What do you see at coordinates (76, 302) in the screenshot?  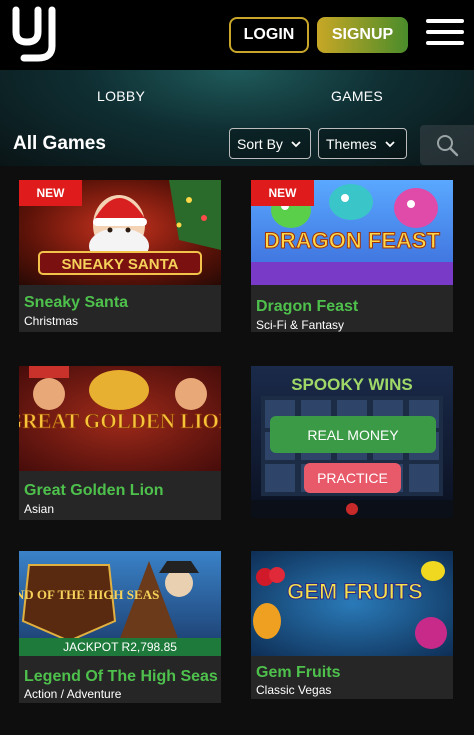 I see `game-name: Sneaky Santa` at bounding box center [76, 302].